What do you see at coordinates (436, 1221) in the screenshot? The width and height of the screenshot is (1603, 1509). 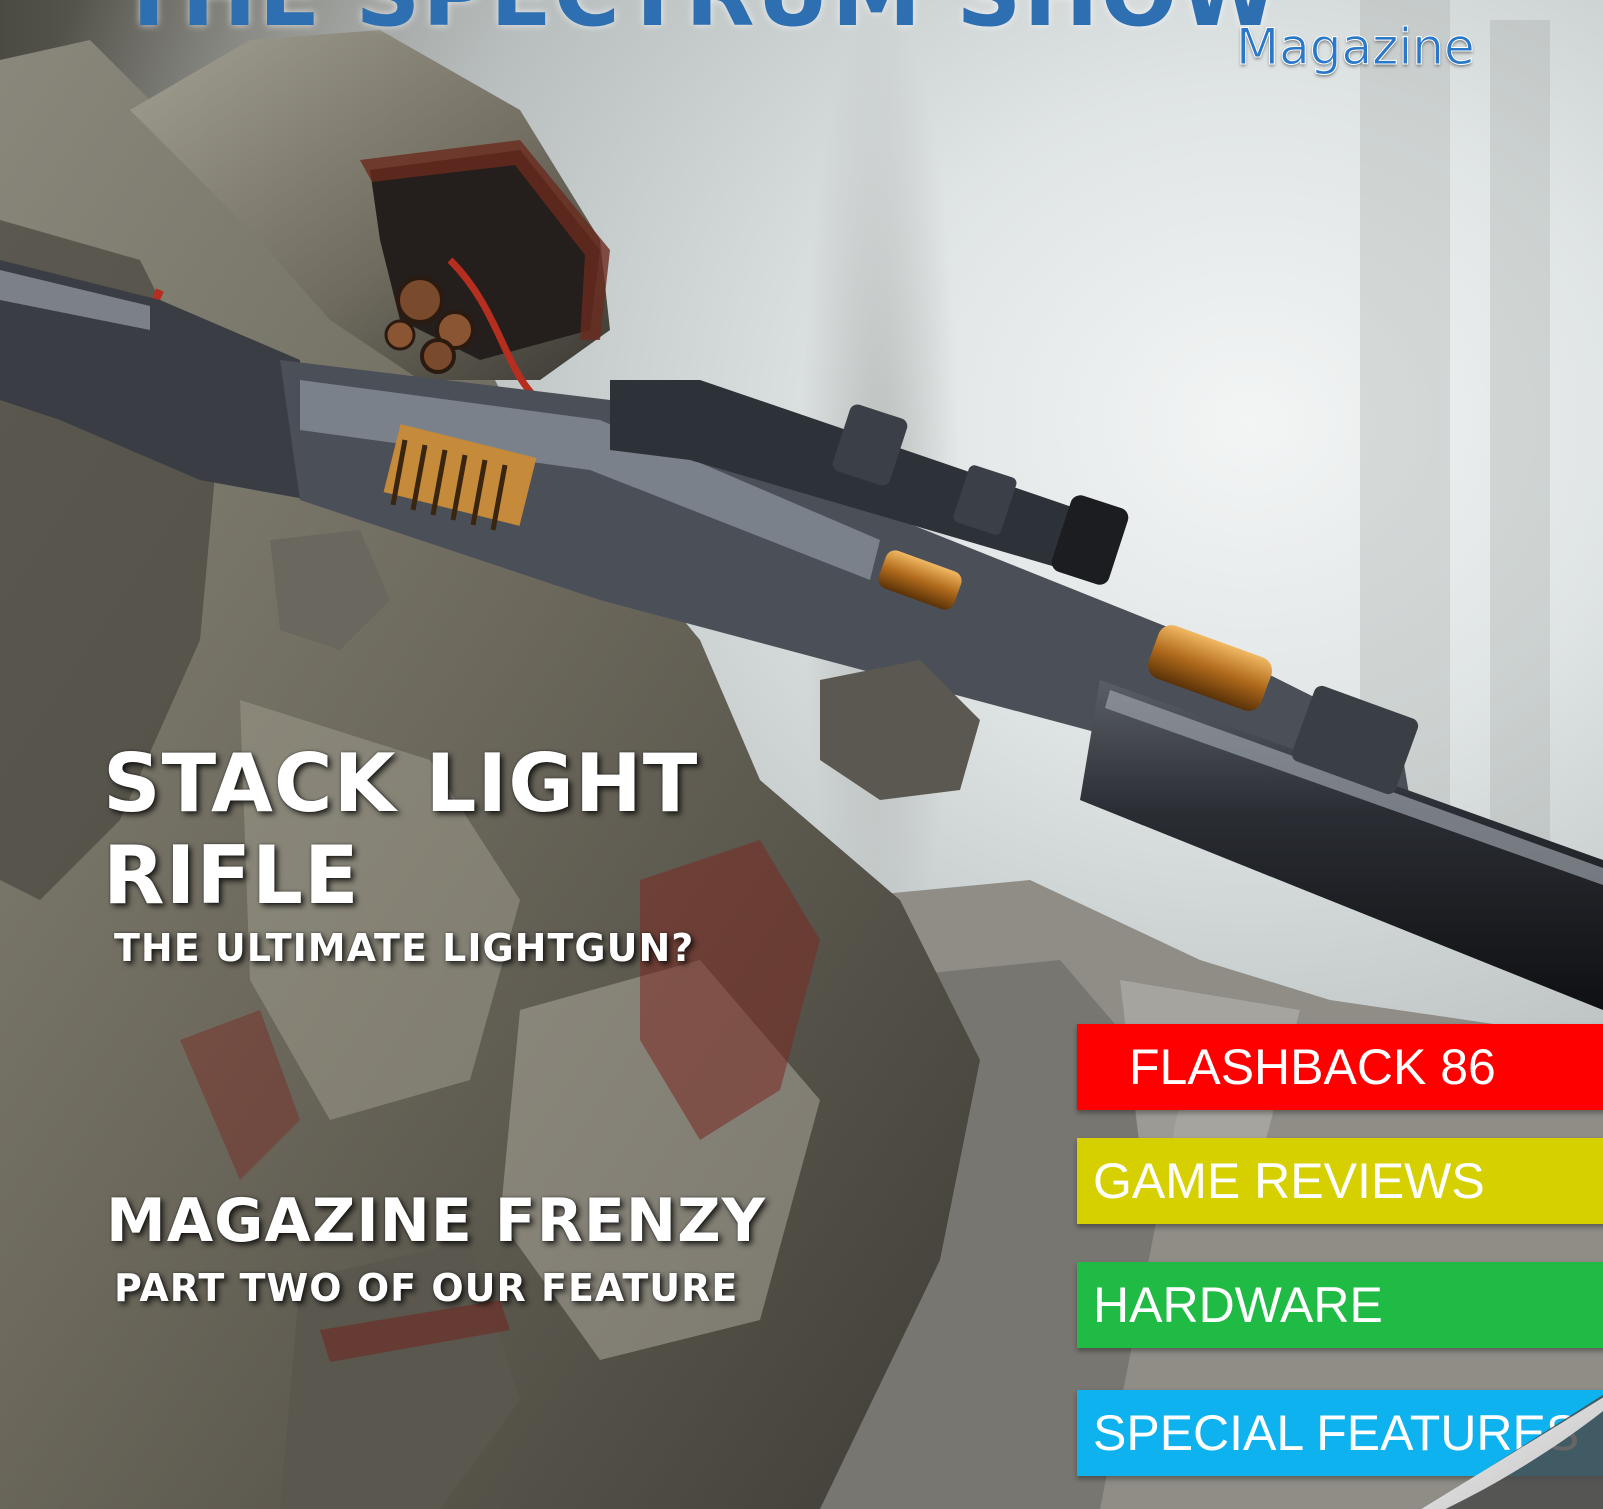 I see `story-headline: MAGAZINE FRENZY` at bounding box center [436, 1221].